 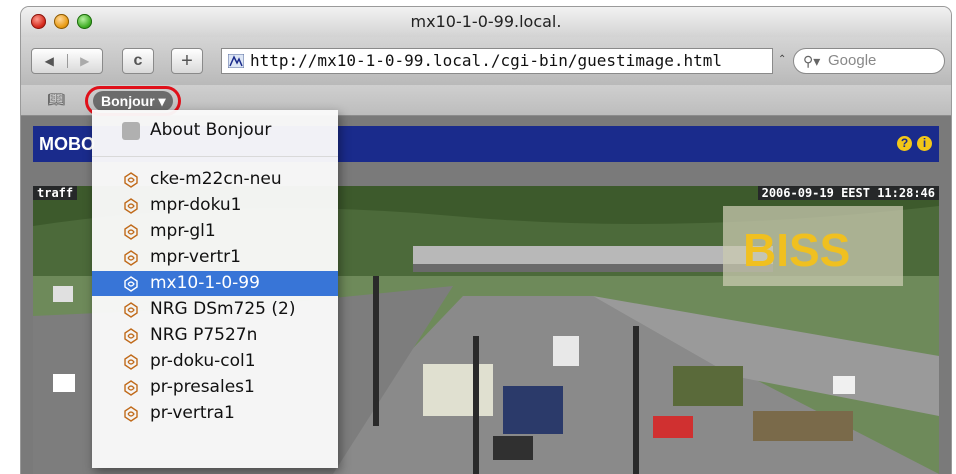 What do you see at coordinates (131, 131) in the screenshot?
I see `apple-icon` at bounding box center [131, 131].